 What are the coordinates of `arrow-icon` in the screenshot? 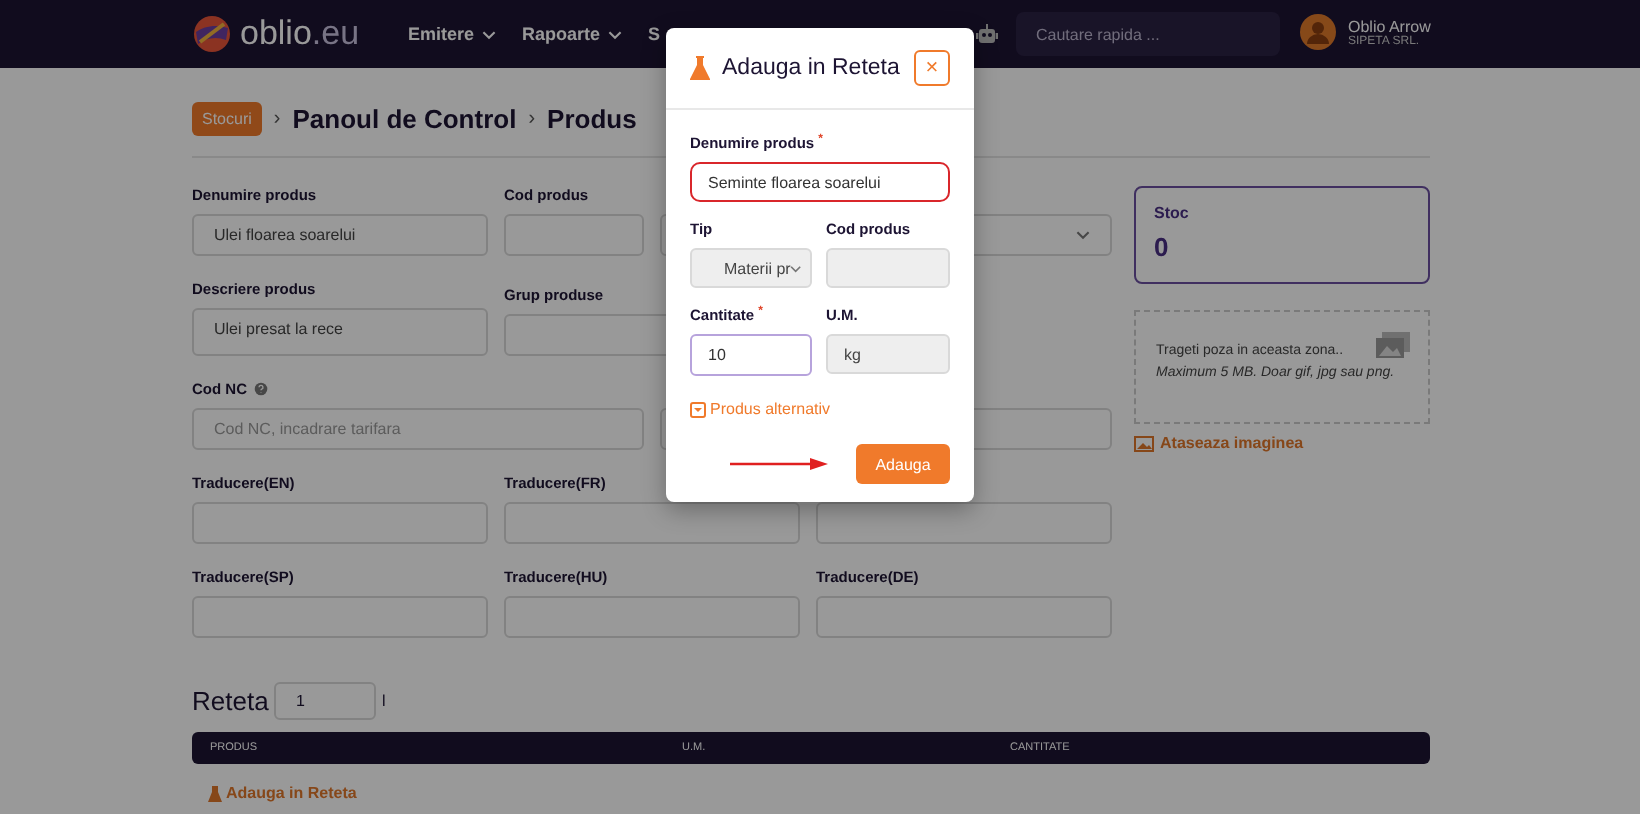 It's located at (779, 464).